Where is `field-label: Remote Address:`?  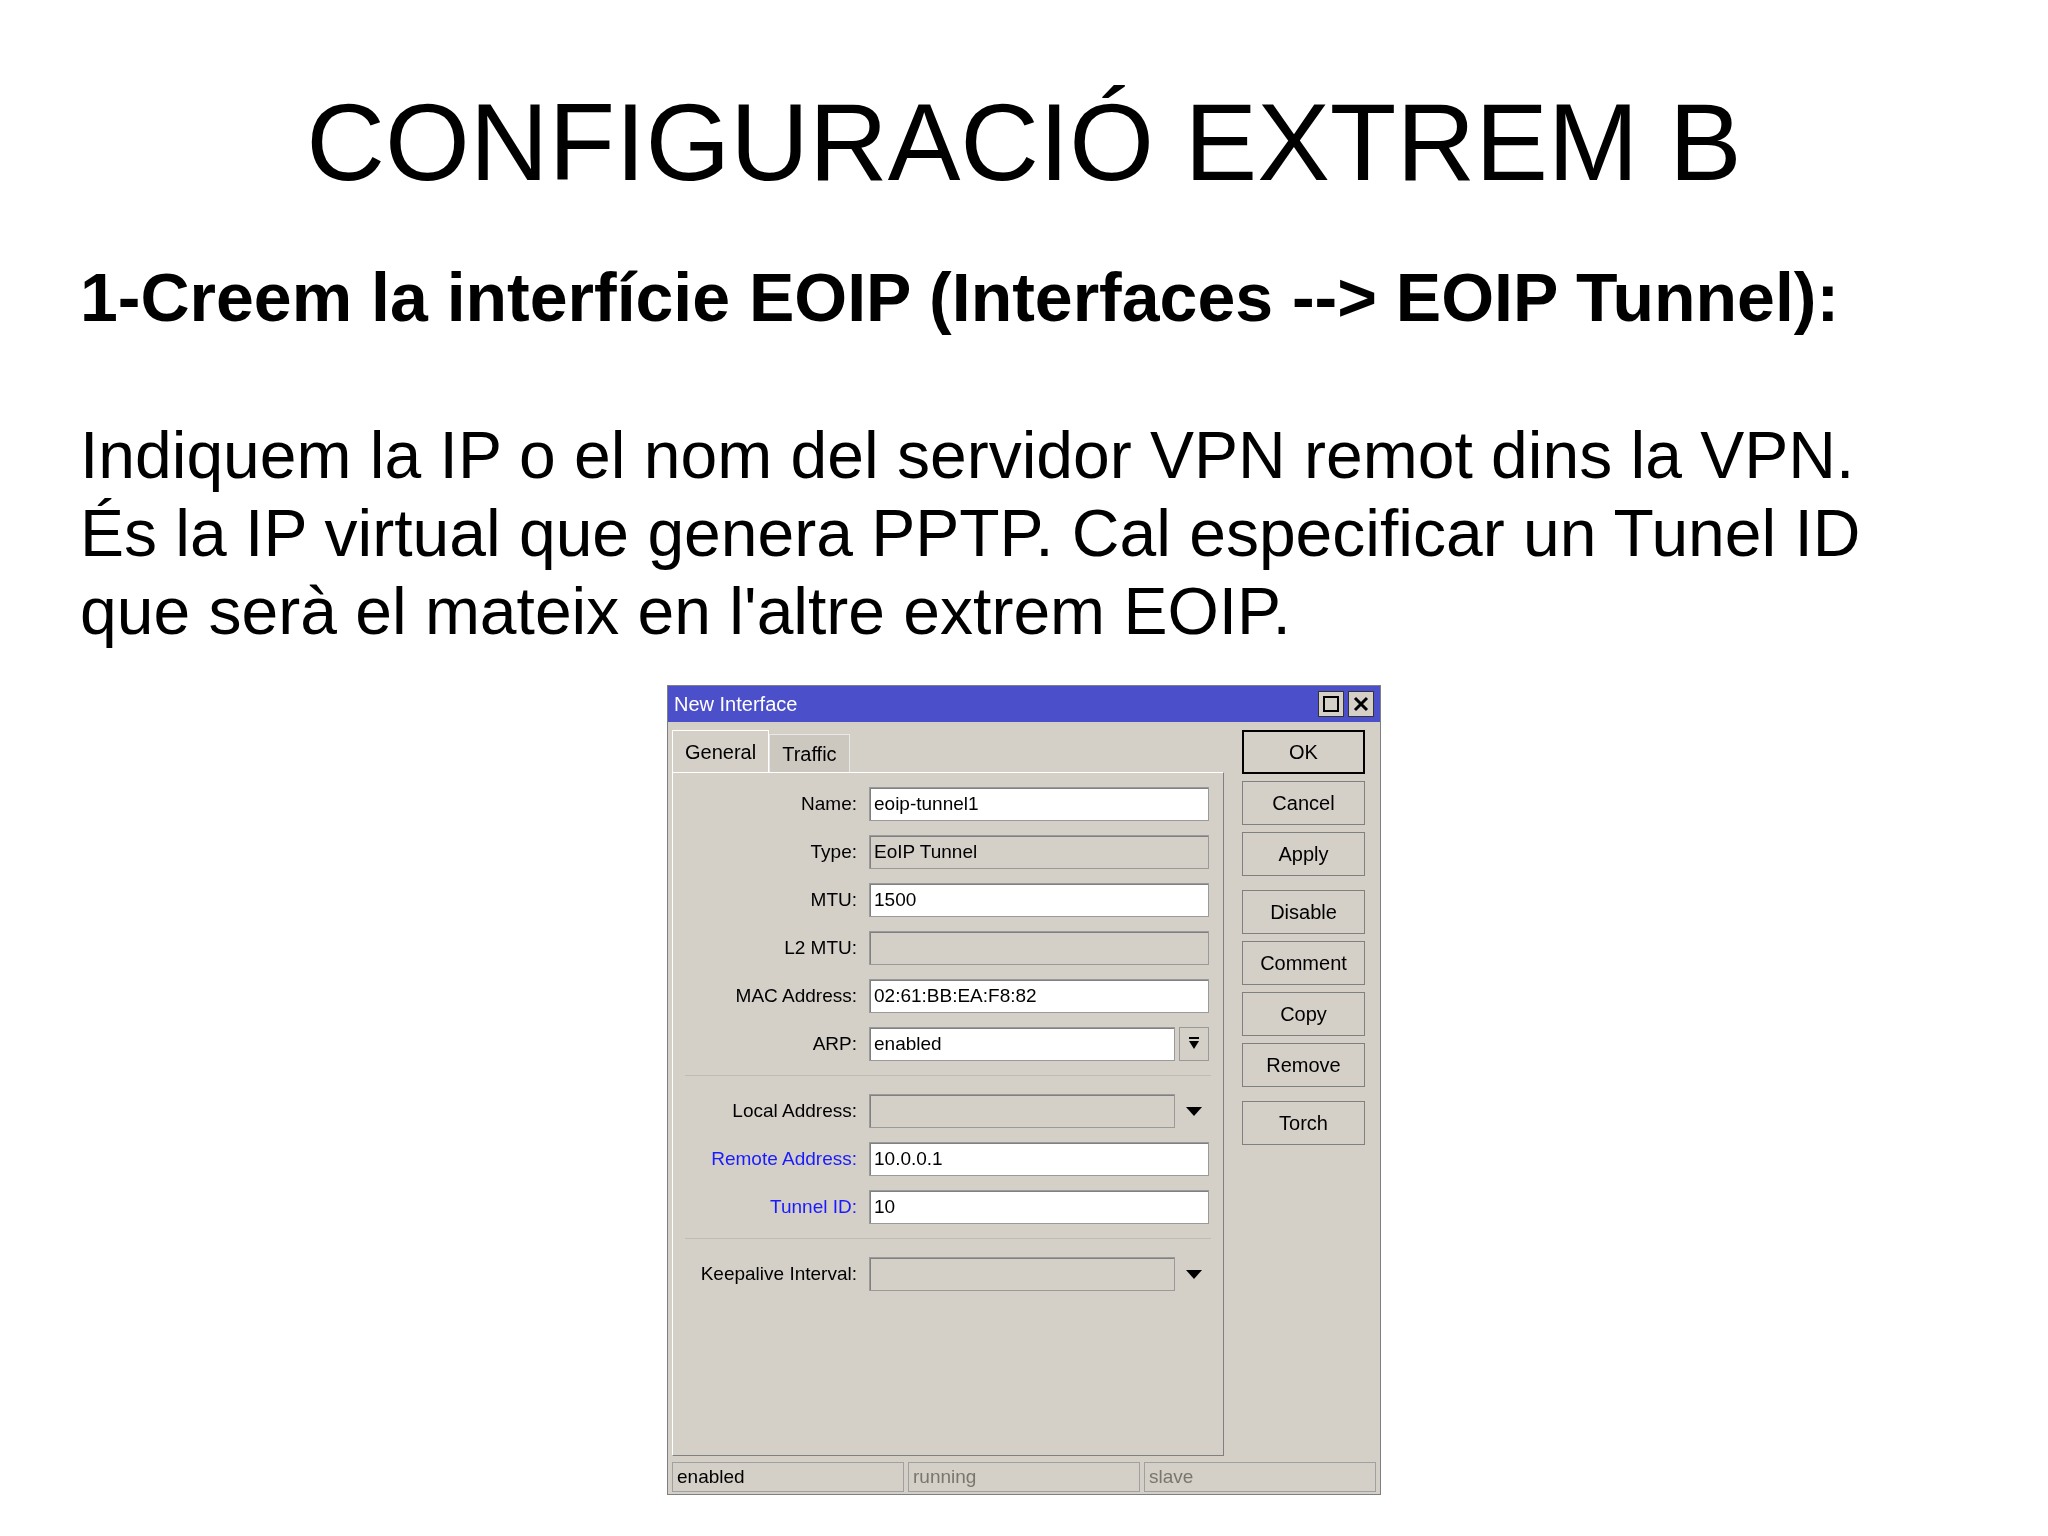
field-label: Remote Address: is located at coordinates (783, 1158).